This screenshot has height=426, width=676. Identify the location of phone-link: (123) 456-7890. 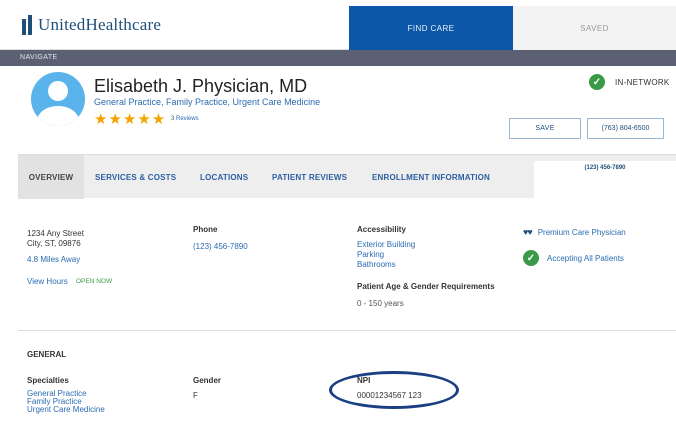
(220, 247).